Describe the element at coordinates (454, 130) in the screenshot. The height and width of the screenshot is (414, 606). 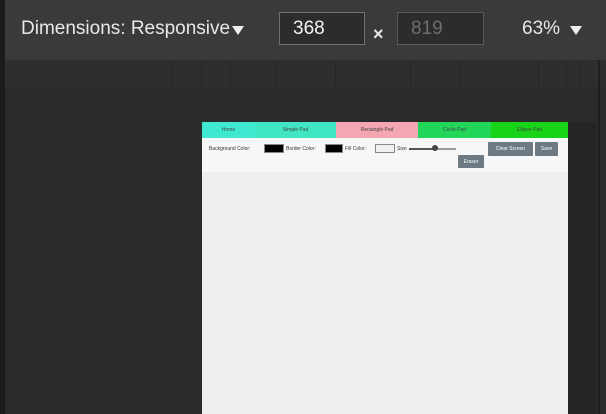
I see `nav-tab-circle-pad: Circle Pad` at that location.